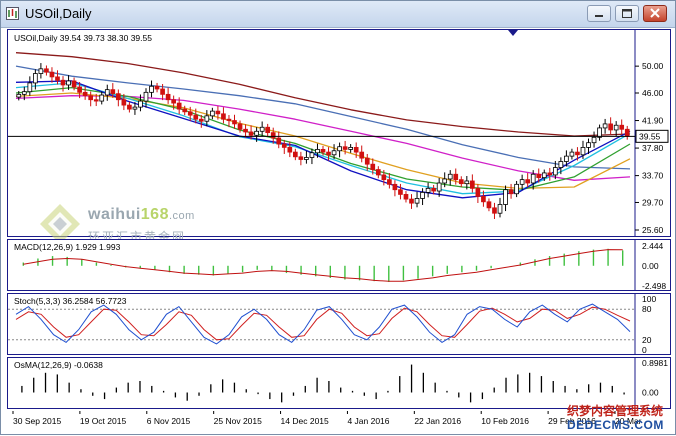 The height and width of the screenshot is (436, 676). Describe the element at coordinates (437, 421) in the screenshot. I see `date-tick-label: 22 Jan 2016` at that location.